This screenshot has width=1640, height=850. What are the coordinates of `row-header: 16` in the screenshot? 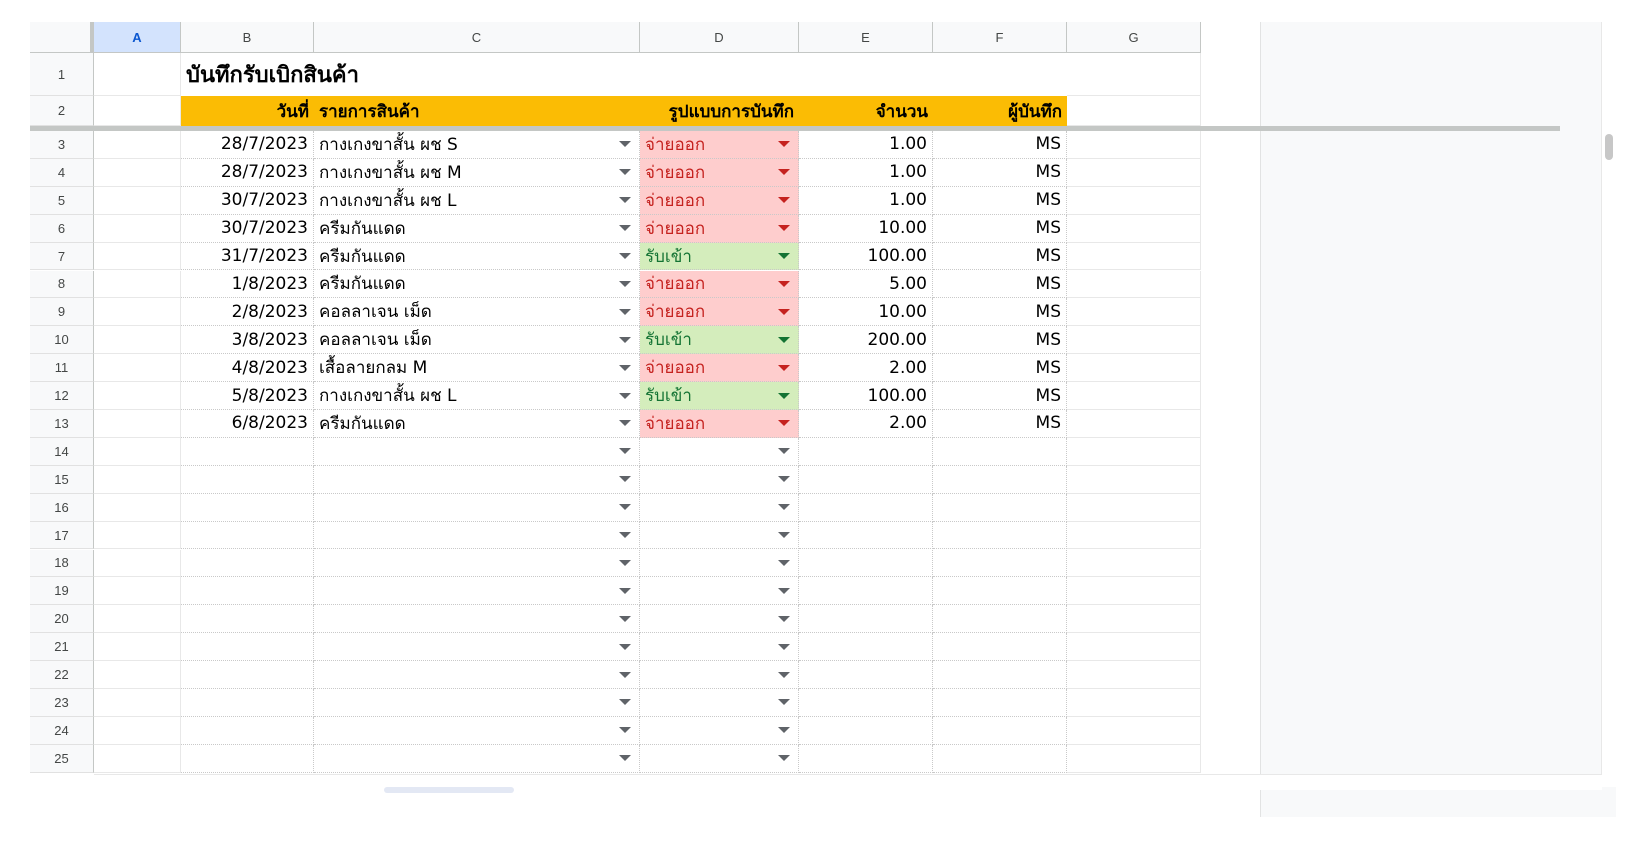 It's located at (62, 507).